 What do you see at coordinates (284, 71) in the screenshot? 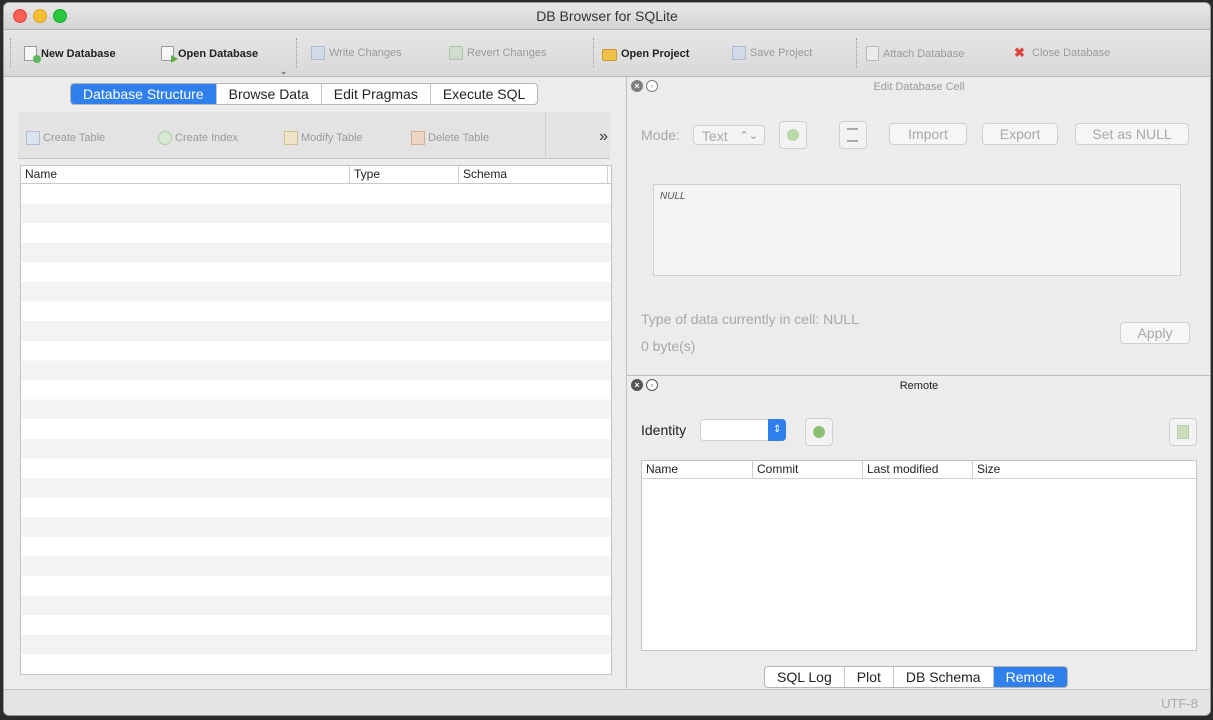
I see `open-database-dropdown-icon: ⌄` at bounding box center [284, 71].